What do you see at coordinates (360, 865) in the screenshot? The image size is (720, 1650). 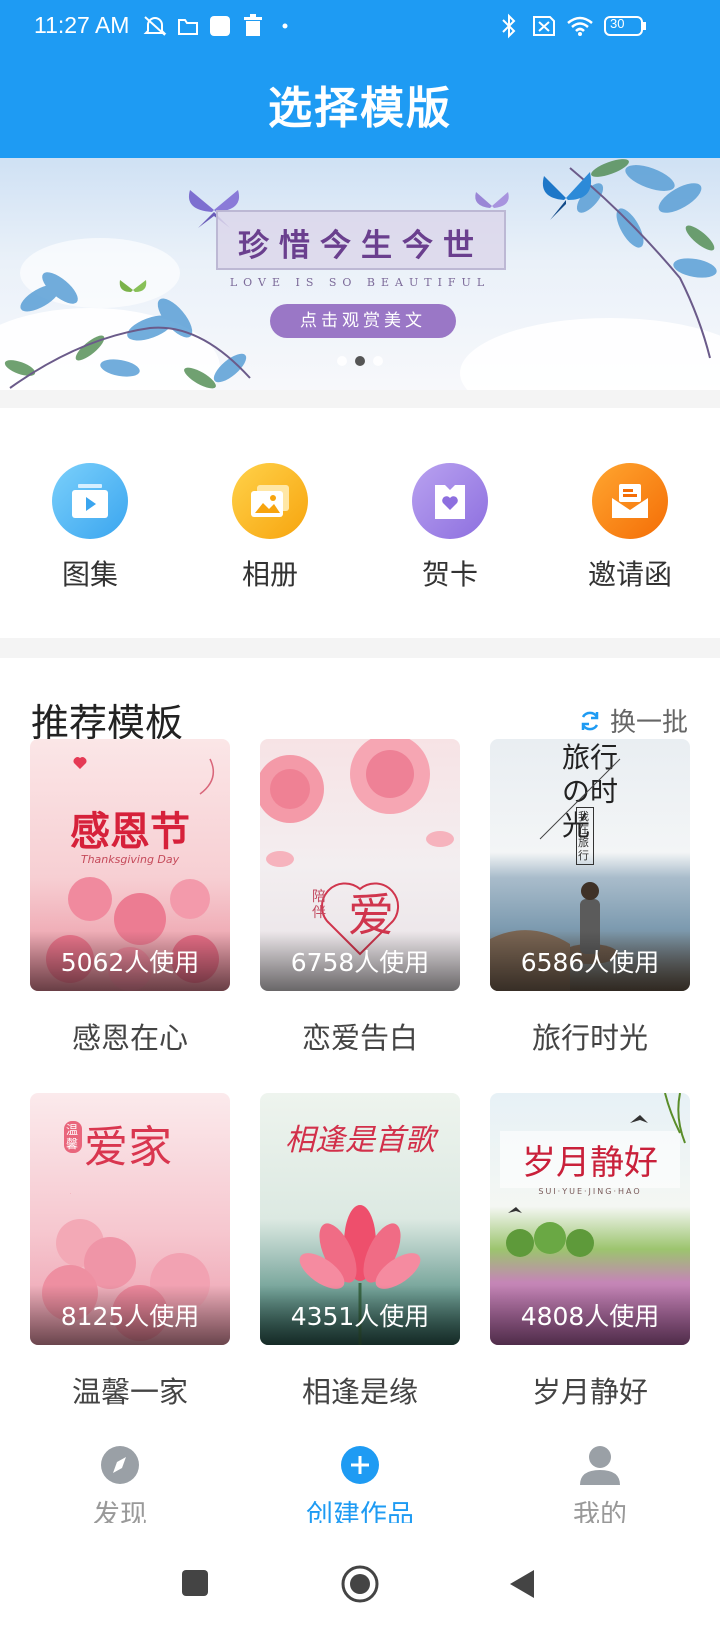 I see `template-thumbnail: 爱 陪伴 6758人使用` at bounding box center [360, 865].